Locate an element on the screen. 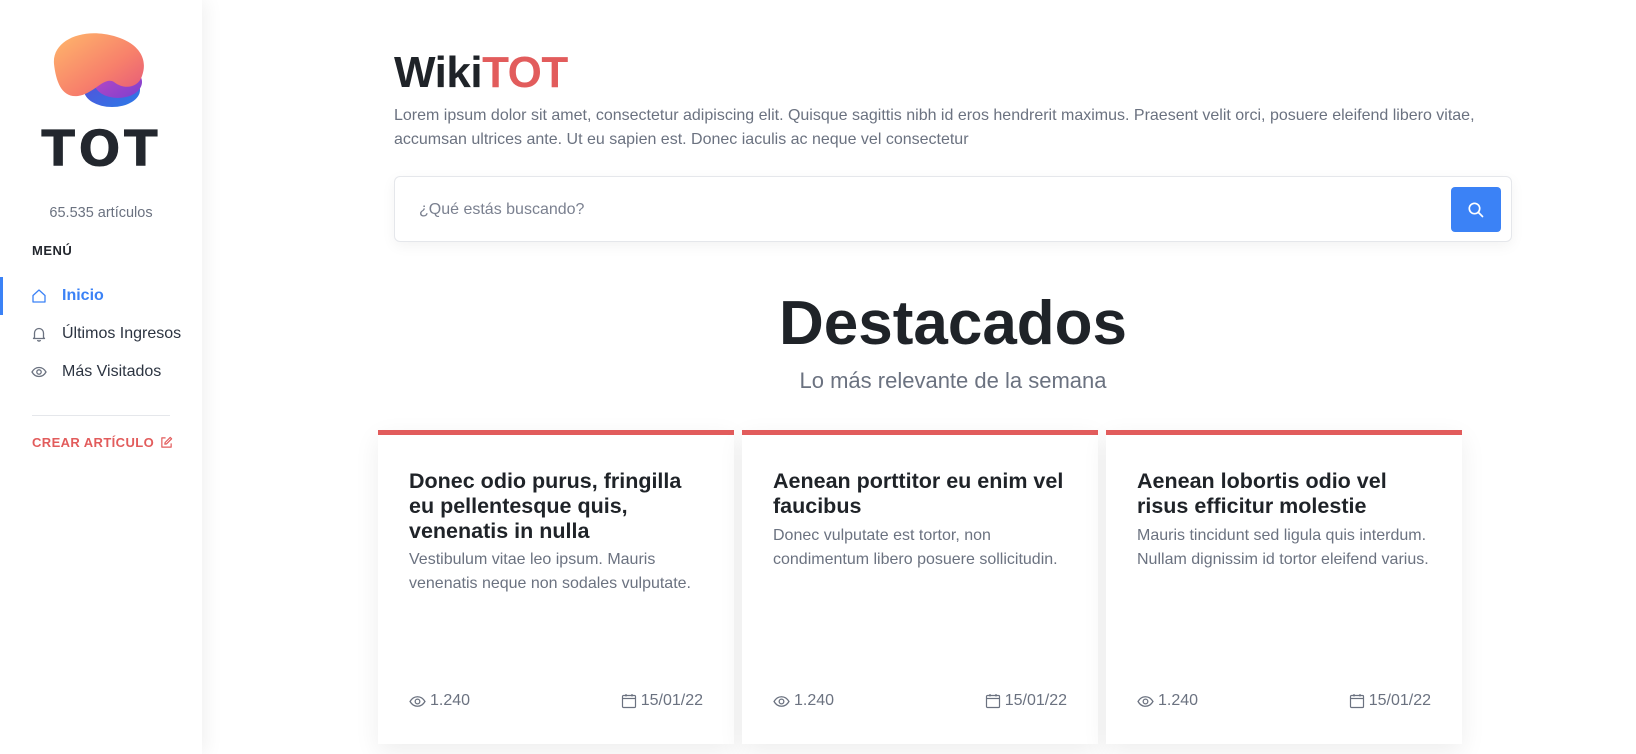 This screenshot has height=754, width=1636. page-title-part2: TOT is located at coordinates (525, 72).